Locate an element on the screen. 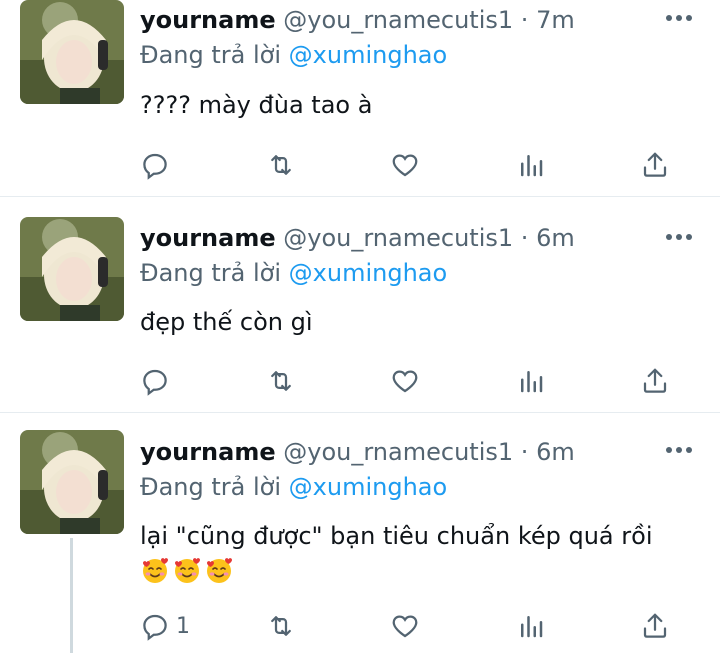  tweet-header: yourname @you_rnamecutis1 · 7m is located at coordinates (357, 20).